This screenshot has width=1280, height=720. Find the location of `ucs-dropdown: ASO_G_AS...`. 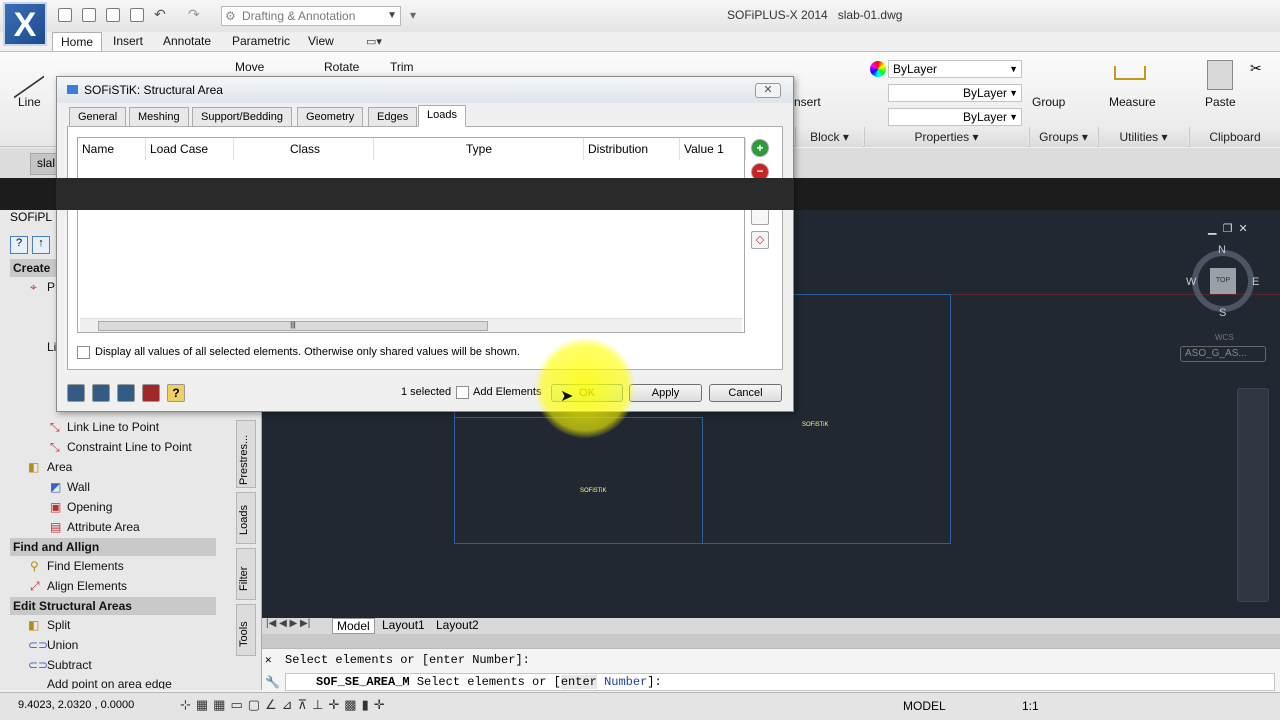

ucs-dropdown: ASO_G_AS... is located at coordinates (1223, 354).